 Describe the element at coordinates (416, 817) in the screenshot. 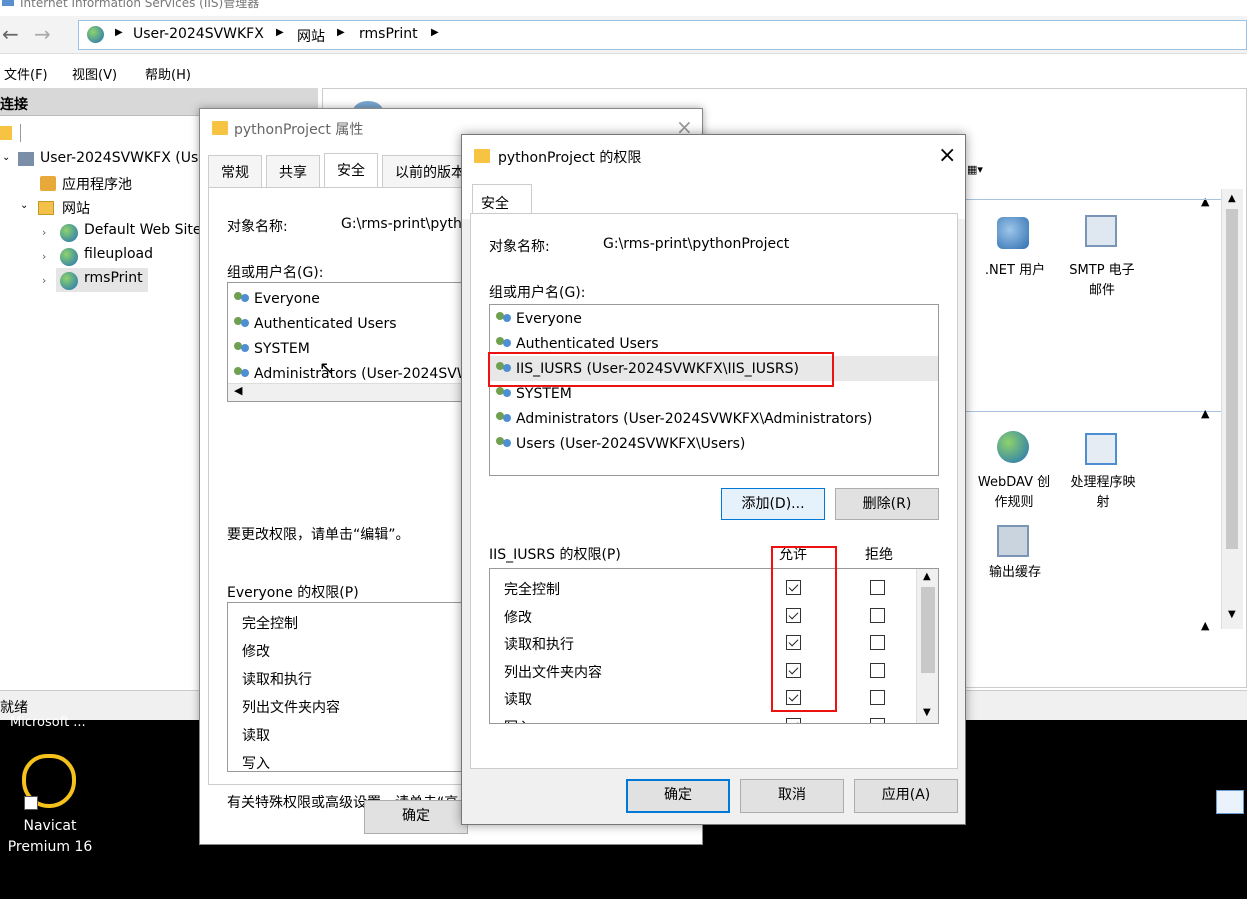

I see `props-ok-button: 确定` at that location.